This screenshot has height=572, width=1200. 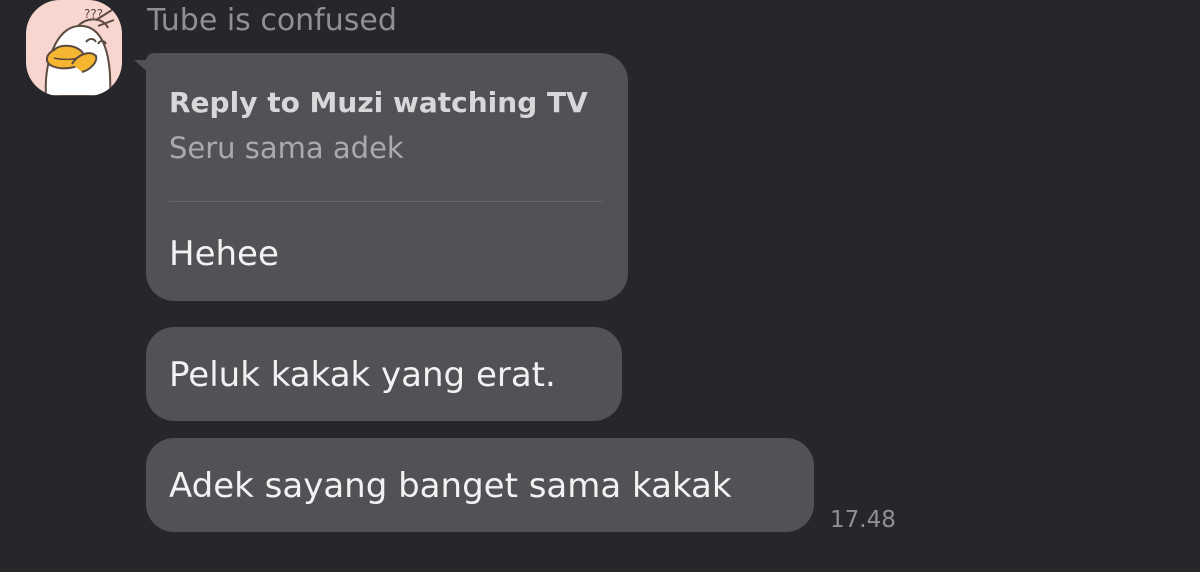 I want to click on message-text: Peluk kakak yang erat., so click(x=362, y=375).